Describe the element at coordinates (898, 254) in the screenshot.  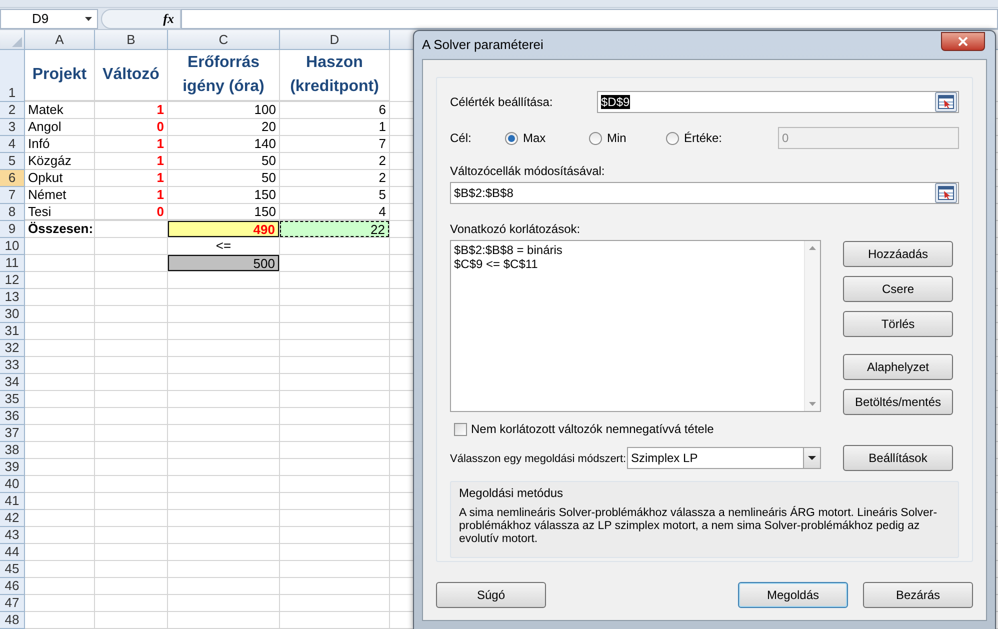
I see `dialog-button: Hozzáadás` at that location.